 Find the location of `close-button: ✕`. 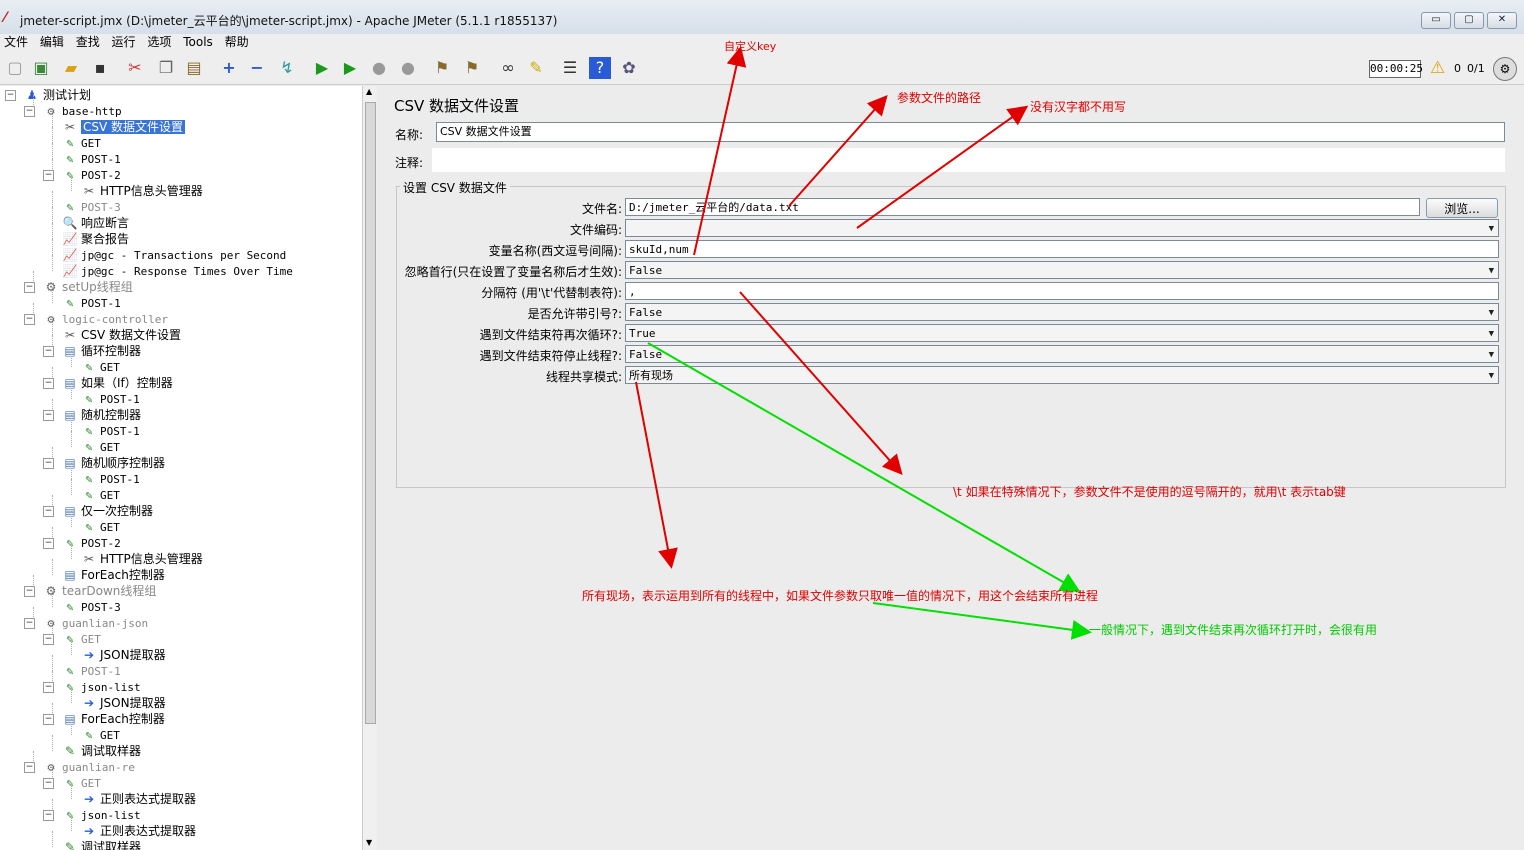

close-button: ✕ is located at coordinates (1502, 20).